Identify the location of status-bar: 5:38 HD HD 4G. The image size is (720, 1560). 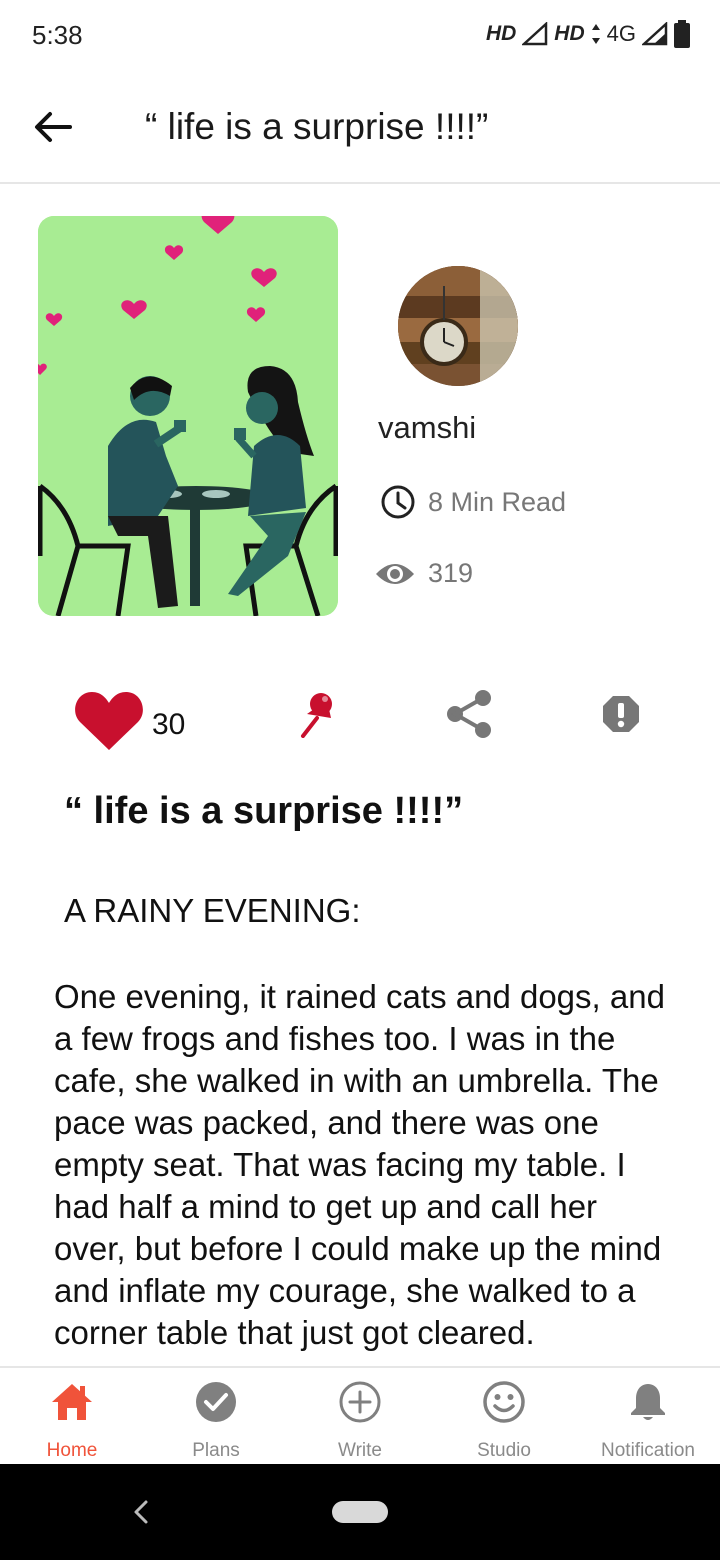
(360, 36).